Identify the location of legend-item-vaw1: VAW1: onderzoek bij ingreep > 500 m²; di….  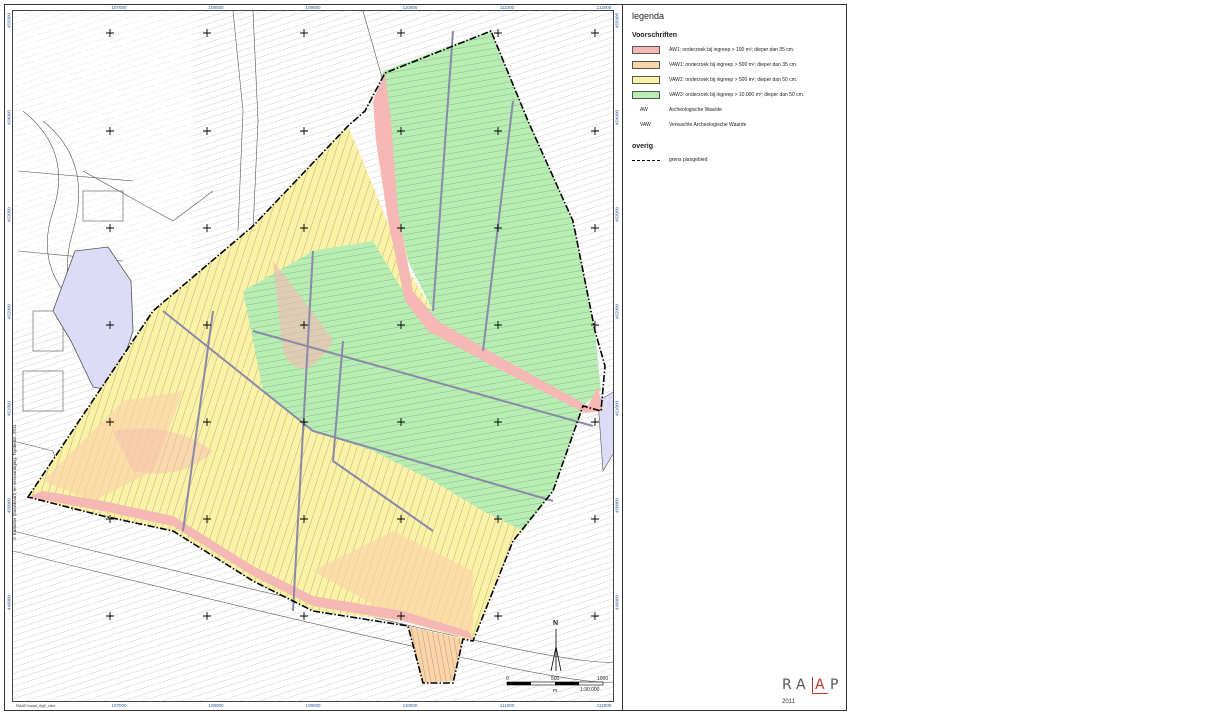
(737, 66).